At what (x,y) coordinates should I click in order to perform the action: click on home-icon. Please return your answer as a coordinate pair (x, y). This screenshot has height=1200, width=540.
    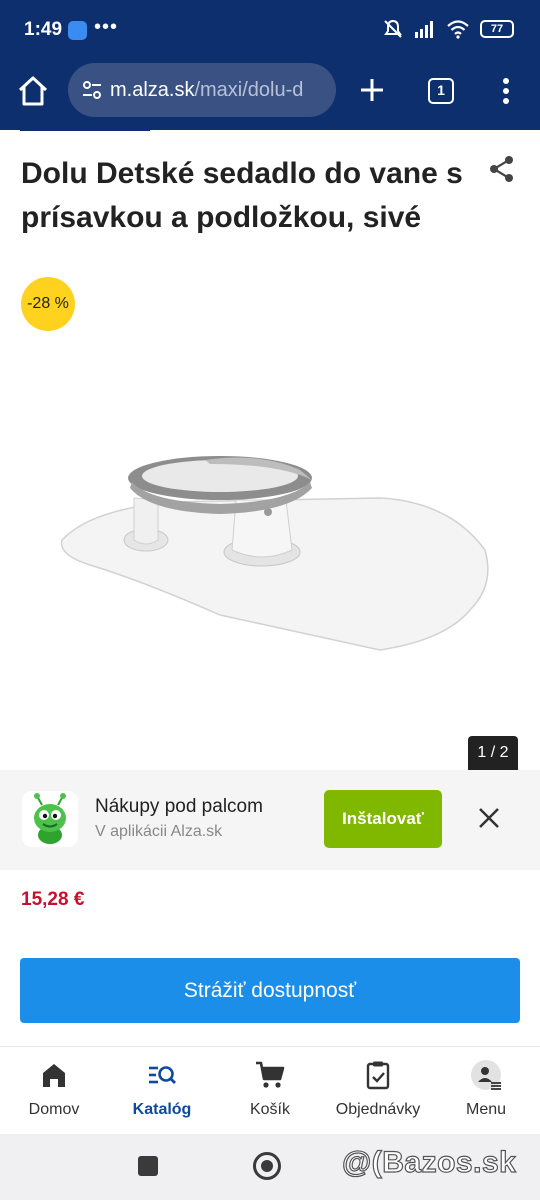
    Looking at the image, I should click on (54, 1075).